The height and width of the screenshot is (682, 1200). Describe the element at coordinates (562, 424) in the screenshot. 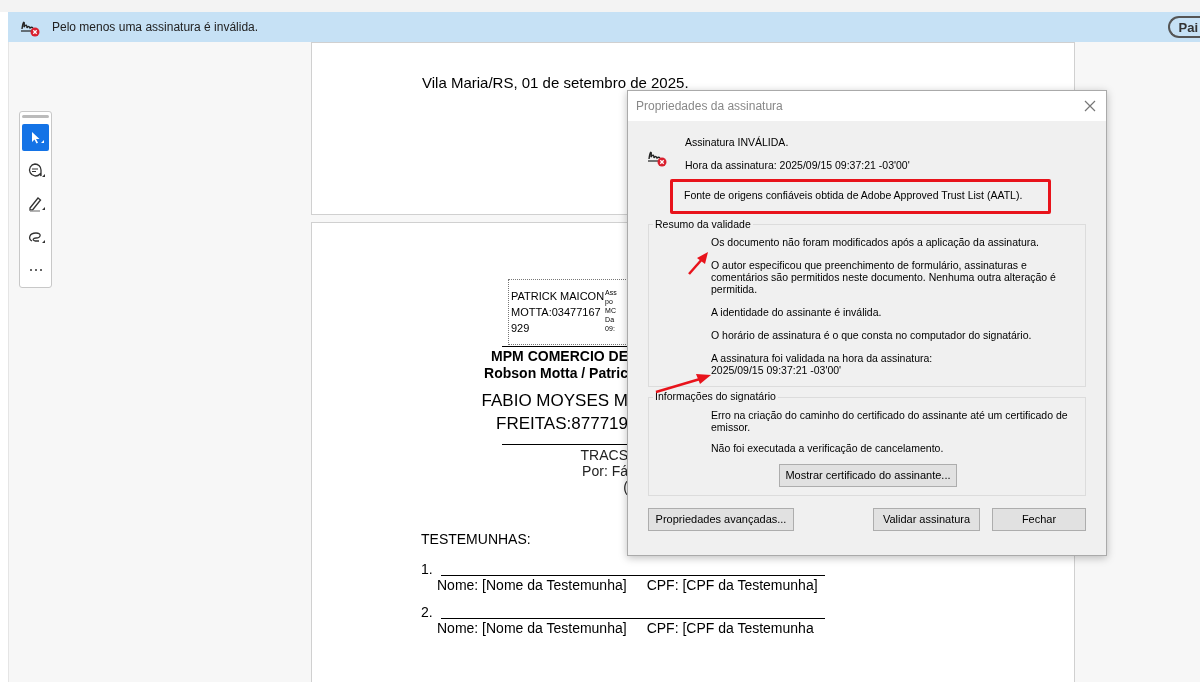

I see `signer-name-text: FREITAS:877719` at that location.